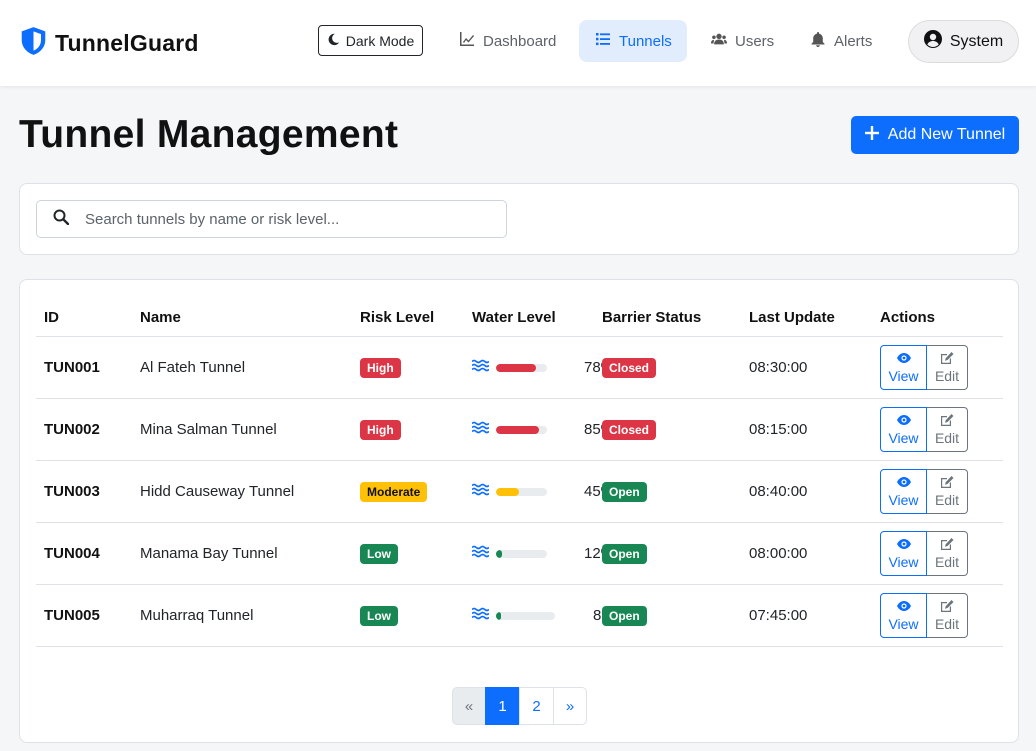 The height and width of the screenshot is (751, 1036). I want to click on dark-mode-button: Dark Mode, so click(370, 40).